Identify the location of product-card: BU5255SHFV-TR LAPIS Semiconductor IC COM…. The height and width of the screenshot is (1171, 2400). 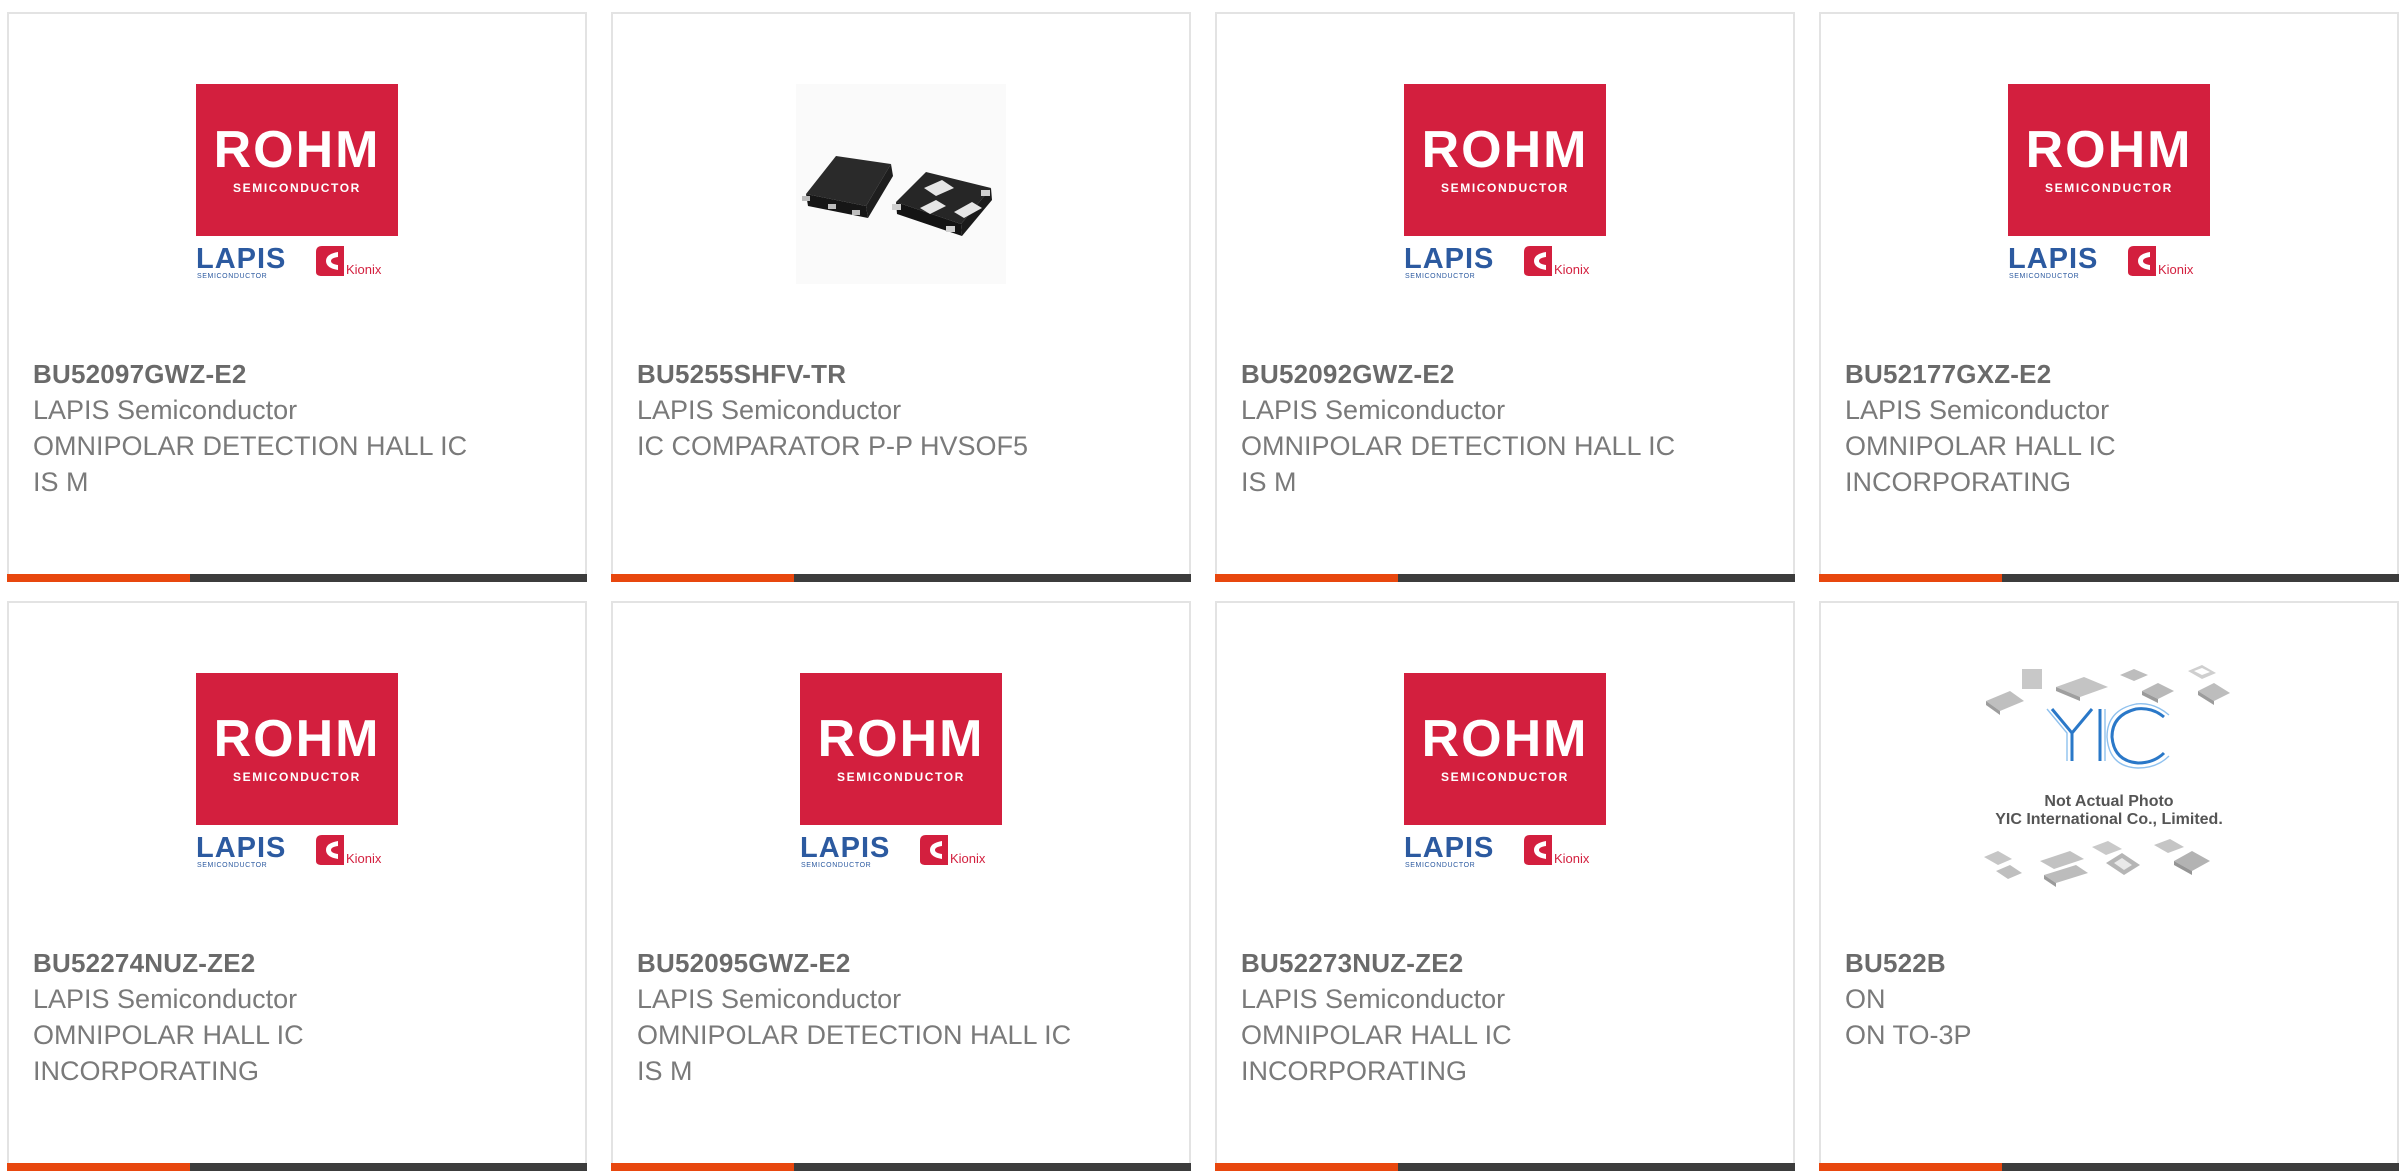
(901, 297).